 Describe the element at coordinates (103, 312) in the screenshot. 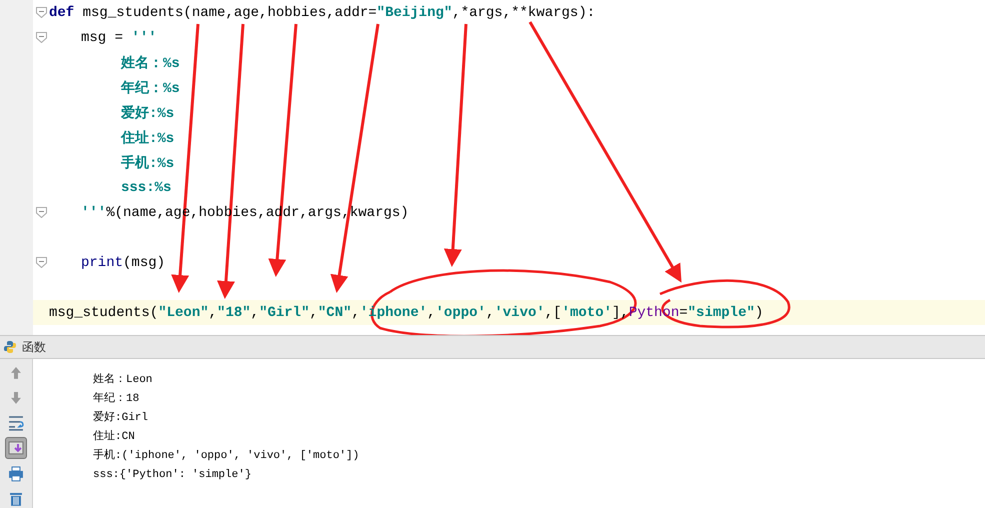

I see `code-text: msg_students(` at that location.